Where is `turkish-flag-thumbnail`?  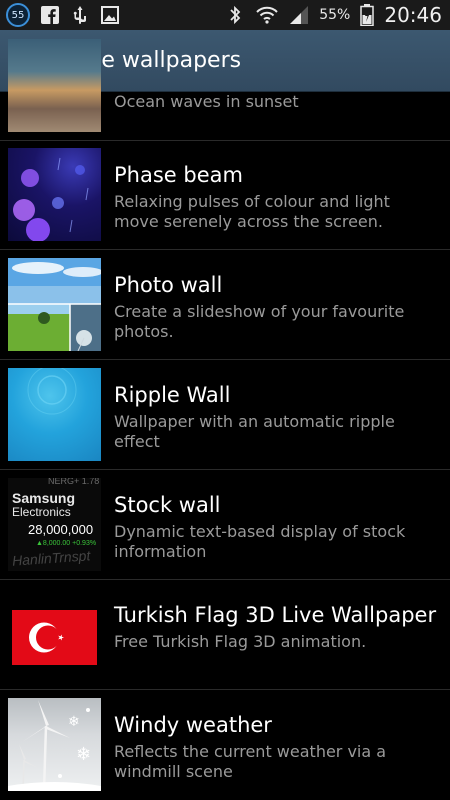 turkish-flag-thumbnail is located at coordinates (54, 634).